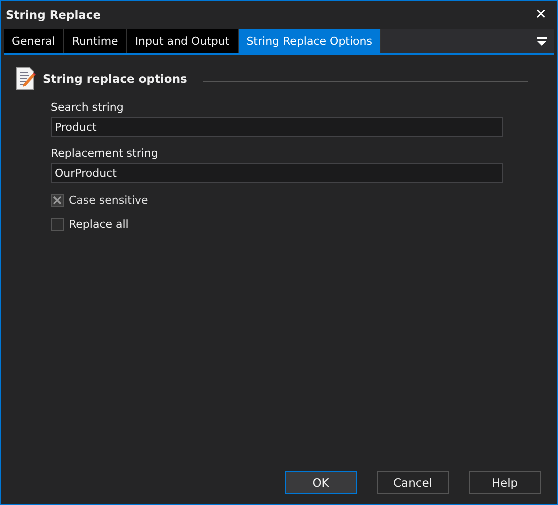  What do you see at coordinates (413, 482) in the screenshot?
I see `dialog-button: Cancel` at bounding box center [413, 482].